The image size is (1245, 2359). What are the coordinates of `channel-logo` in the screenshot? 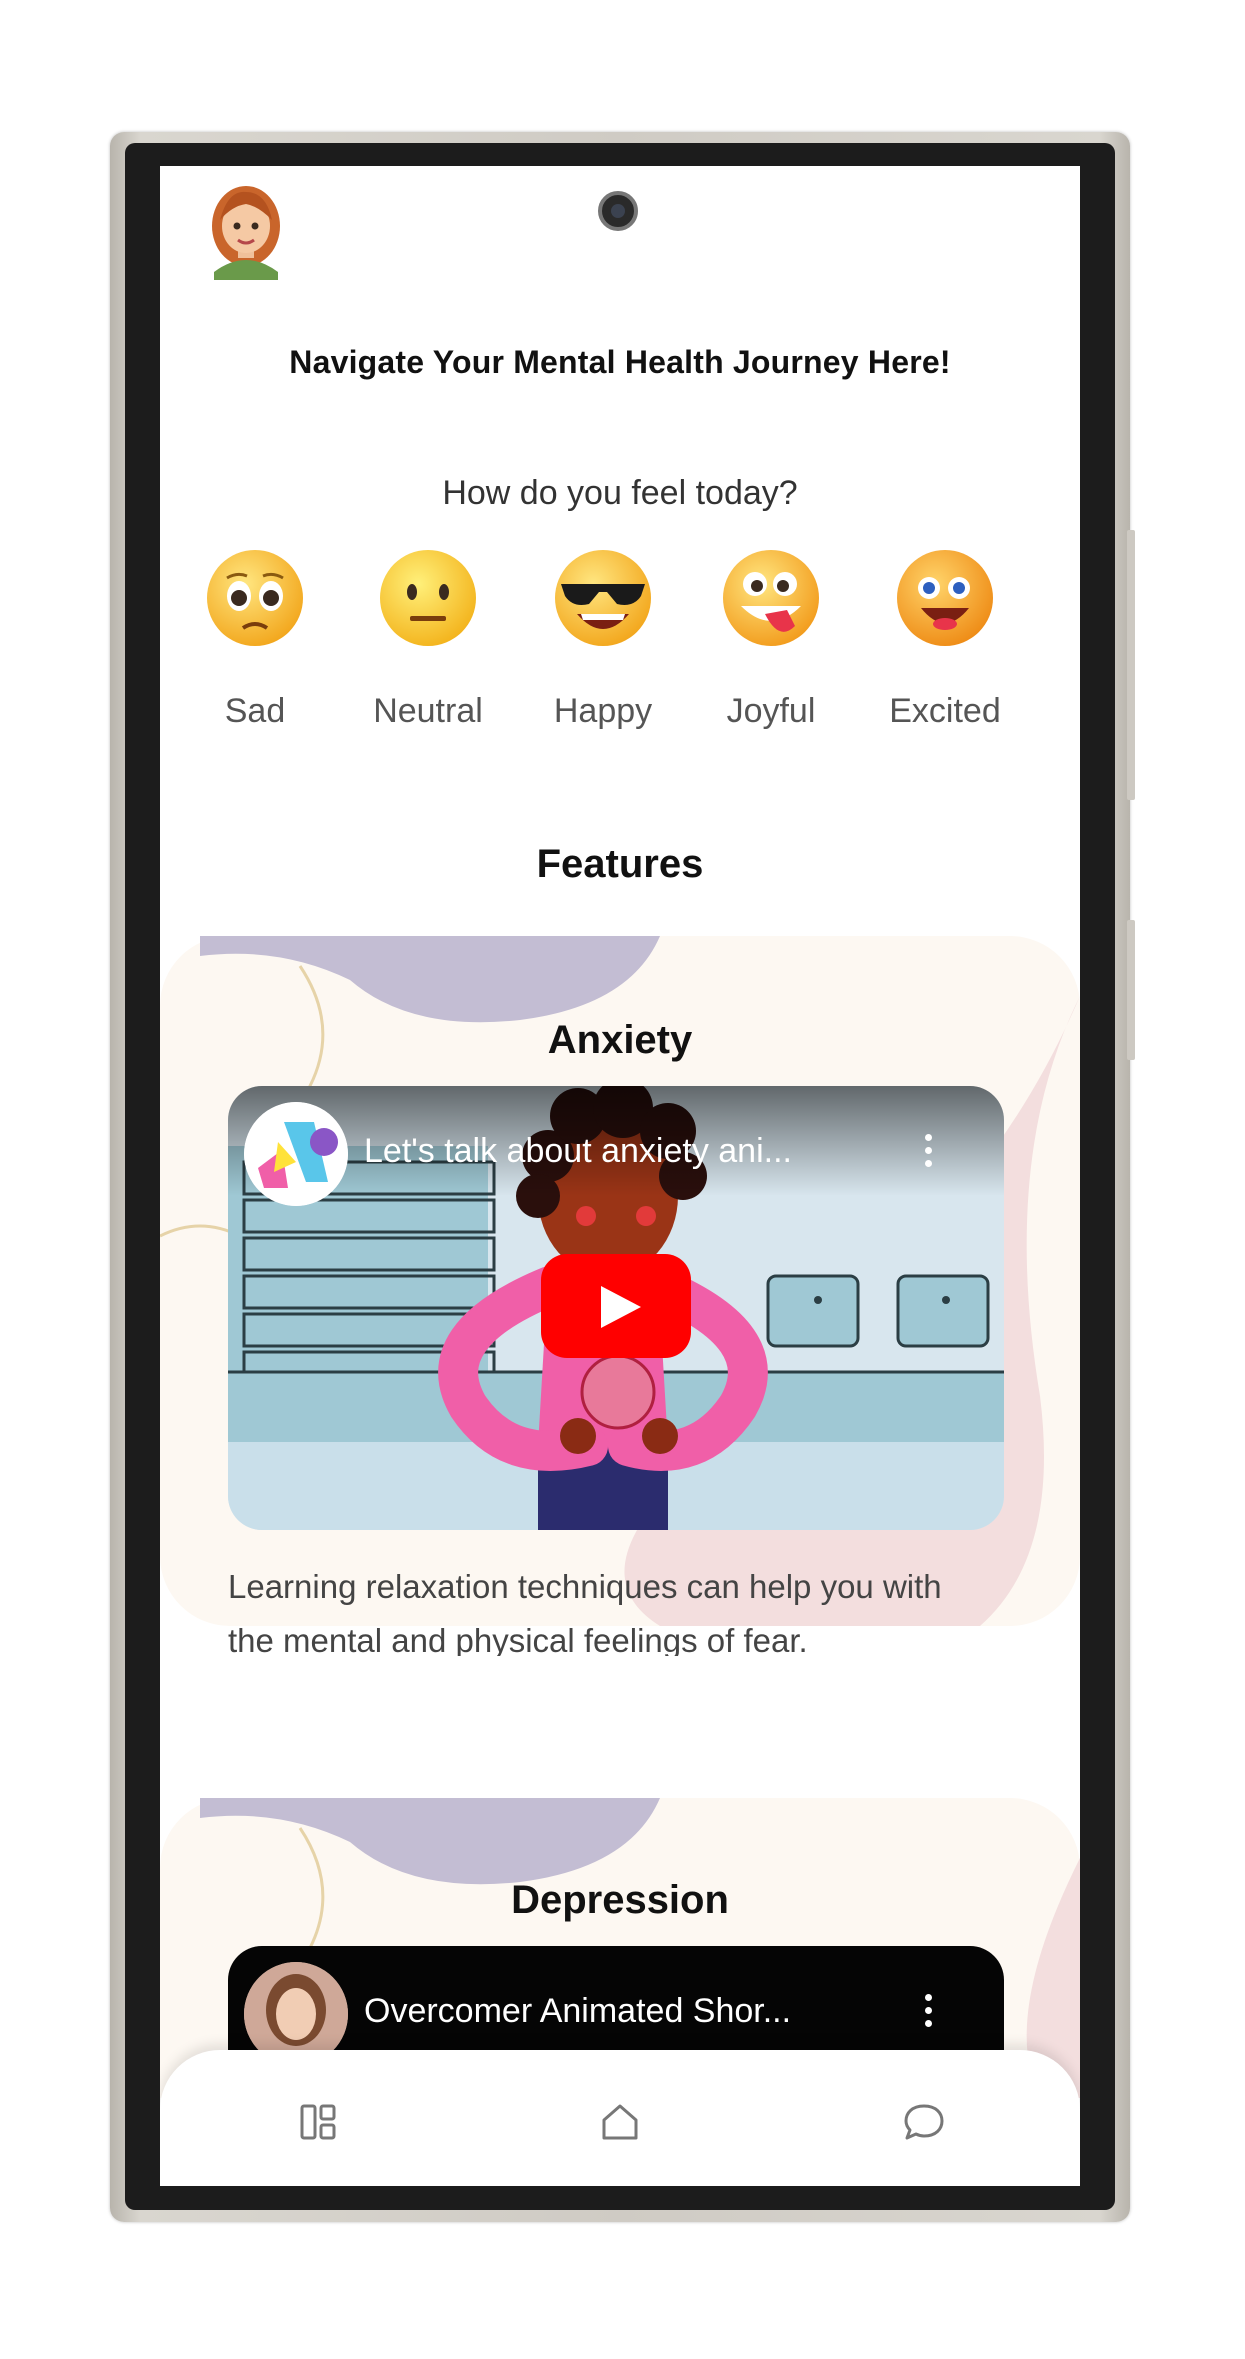 It's located at (296, 1154).